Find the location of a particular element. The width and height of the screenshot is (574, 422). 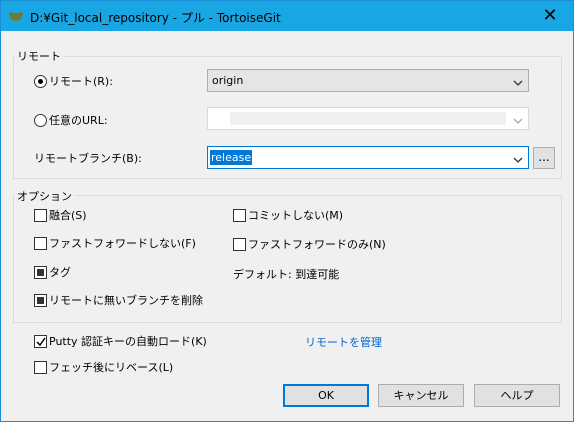

tags-label: タグ is located at coordinates (60, 273).